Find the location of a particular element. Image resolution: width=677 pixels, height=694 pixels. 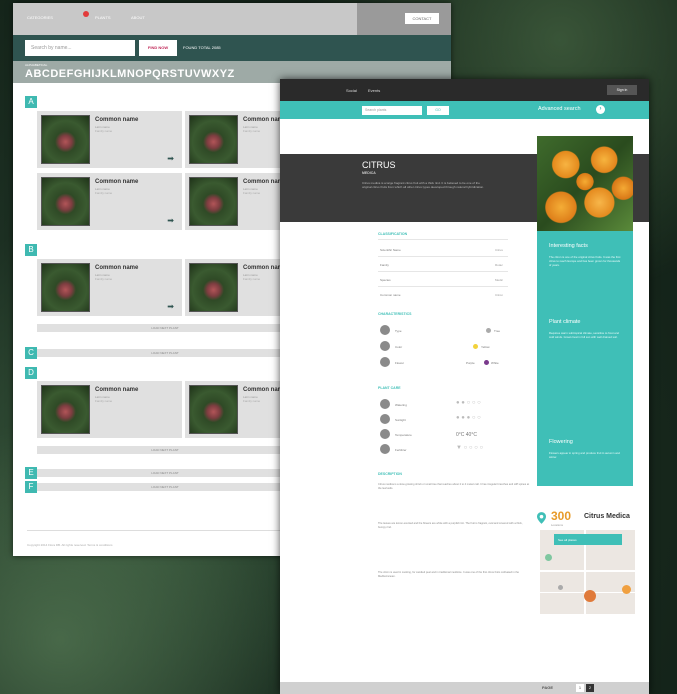

nav-about: ABOUT is located at coordinates (138, 17).